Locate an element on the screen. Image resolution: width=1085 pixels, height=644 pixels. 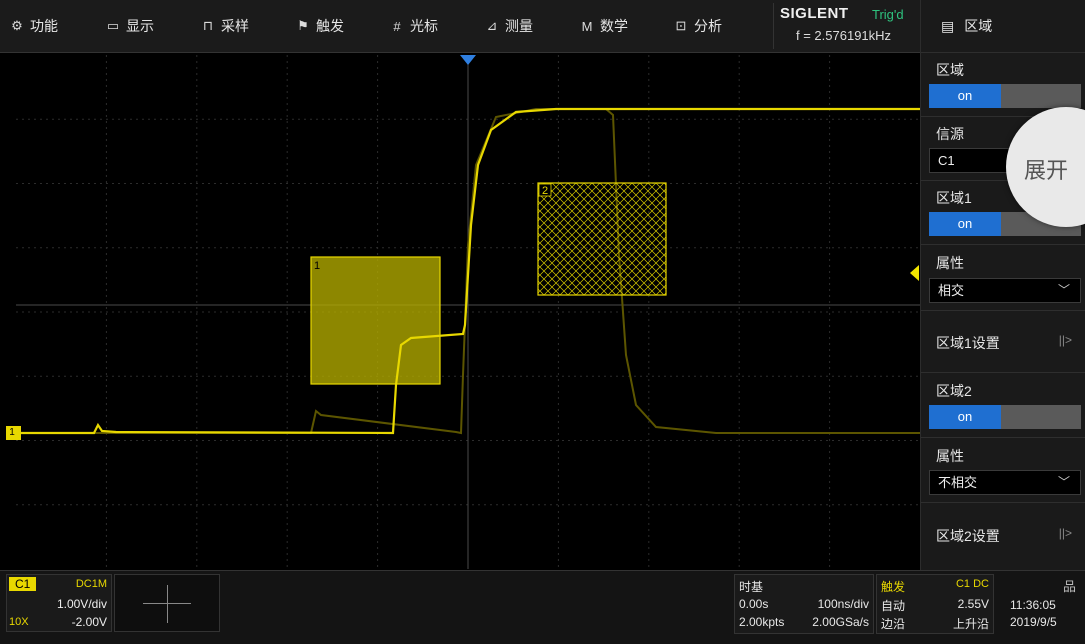
trigger-level-marker is located at coordinates (914, 273).